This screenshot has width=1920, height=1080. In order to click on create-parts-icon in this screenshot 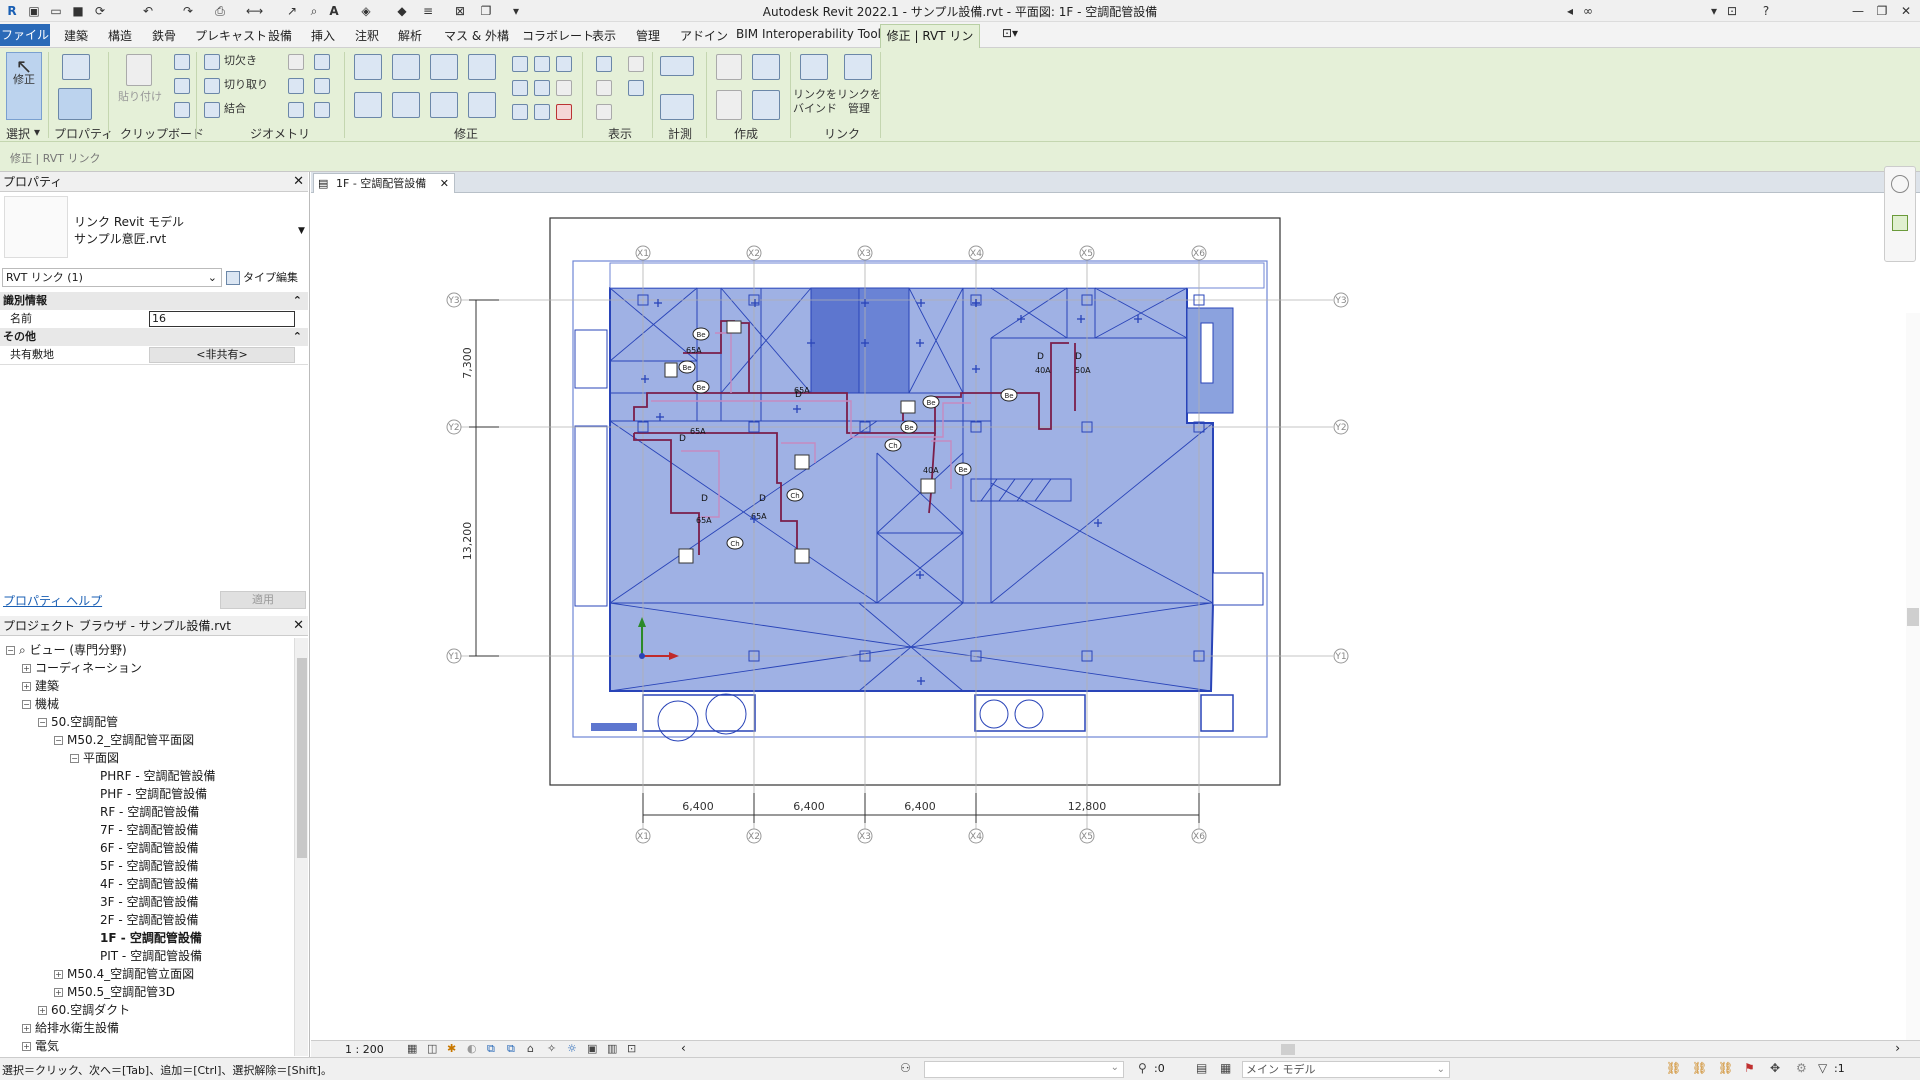, I will do `click(766, 67)`.